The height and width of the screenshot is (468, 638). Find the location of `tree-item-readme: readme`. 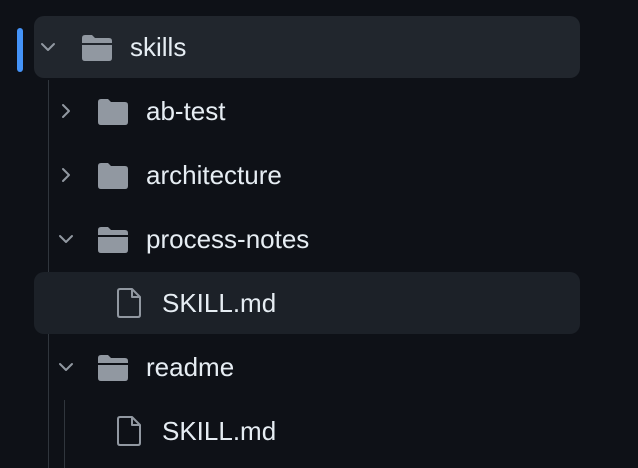

tree-item-readme: readme is located at coordinates (307, 367).